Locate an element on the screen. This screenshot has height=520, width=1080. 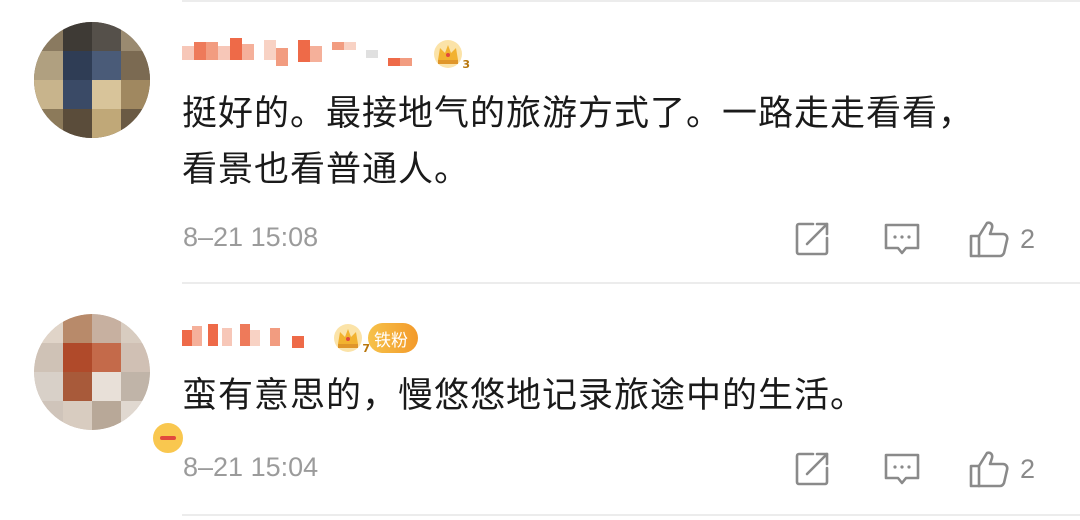
timestamp: 8–21 15:08 is located at coordinates (251, 237).